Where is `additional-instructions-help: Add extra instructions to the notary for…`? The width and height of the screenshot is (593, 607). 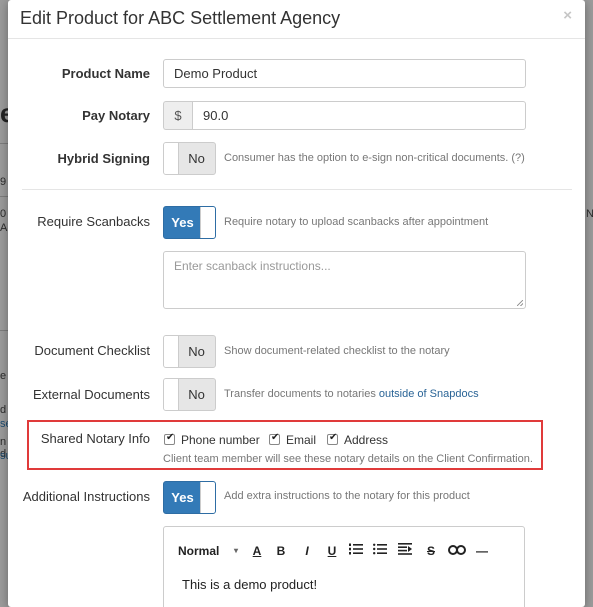
additional-instructions-help: Add extra instructions to the notary for… is located at coordinates (347, 496).